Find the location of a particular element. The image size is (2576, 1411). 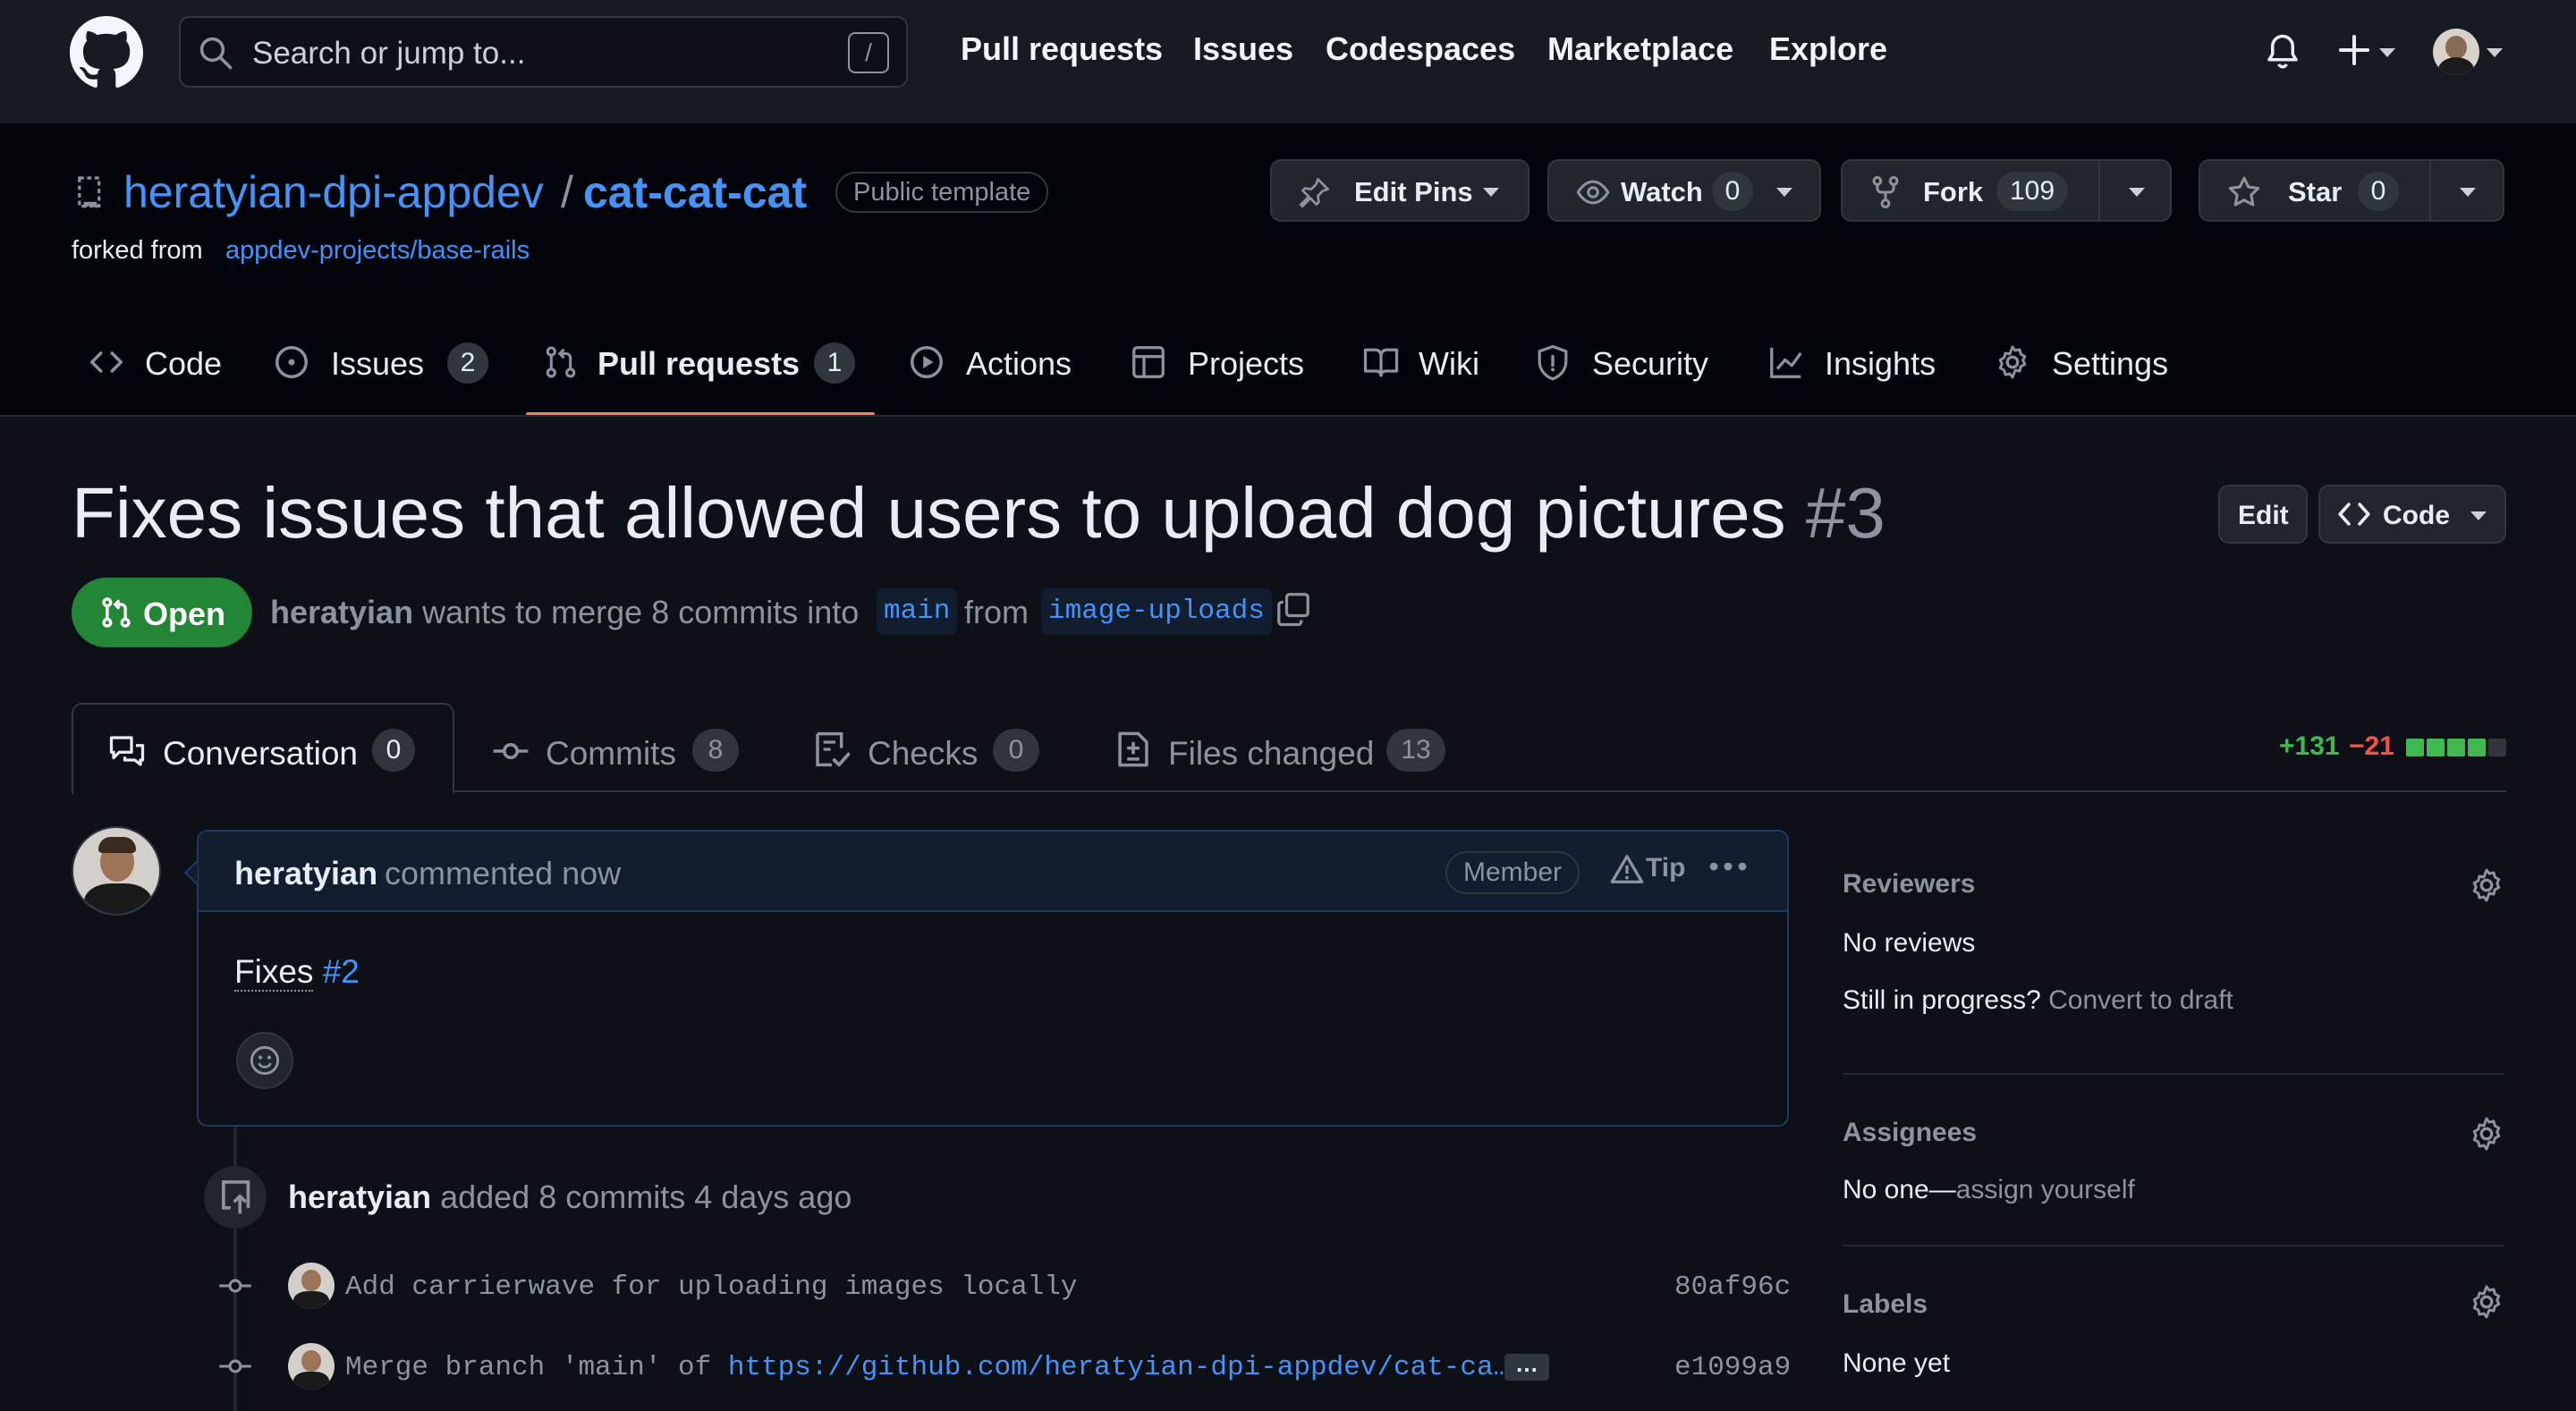

copy-icon is located at coordinates (1293, 609).